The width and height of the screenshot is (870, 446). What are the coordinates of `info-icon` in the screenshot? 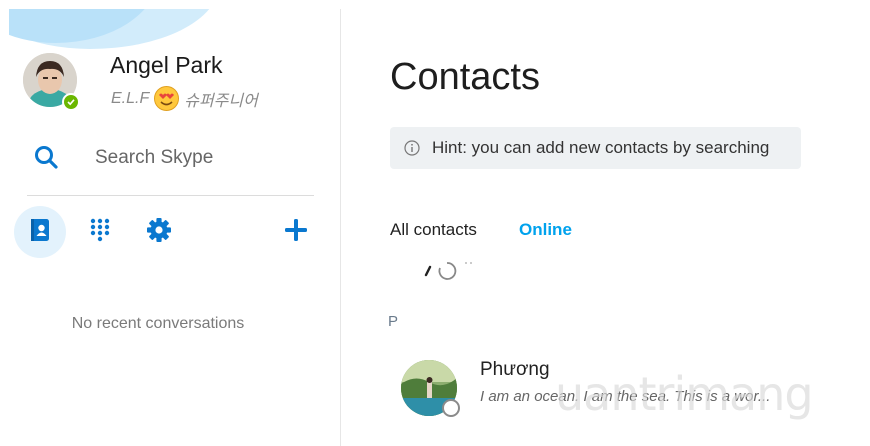 It's located at (412, 148).